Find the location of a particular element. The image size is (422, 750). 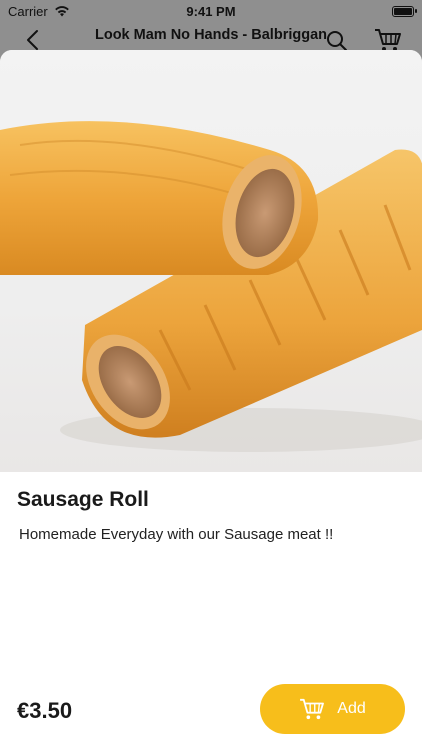

carrier-label: Carrier is located at coordinates (28, 11).